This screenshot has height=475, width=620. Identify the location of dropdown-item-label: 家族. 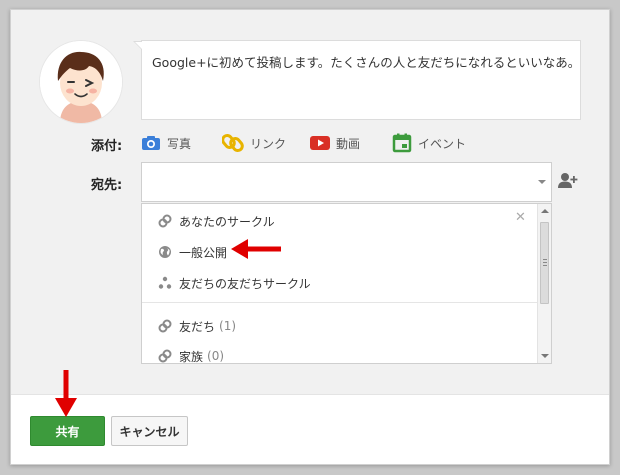
(191, 356).